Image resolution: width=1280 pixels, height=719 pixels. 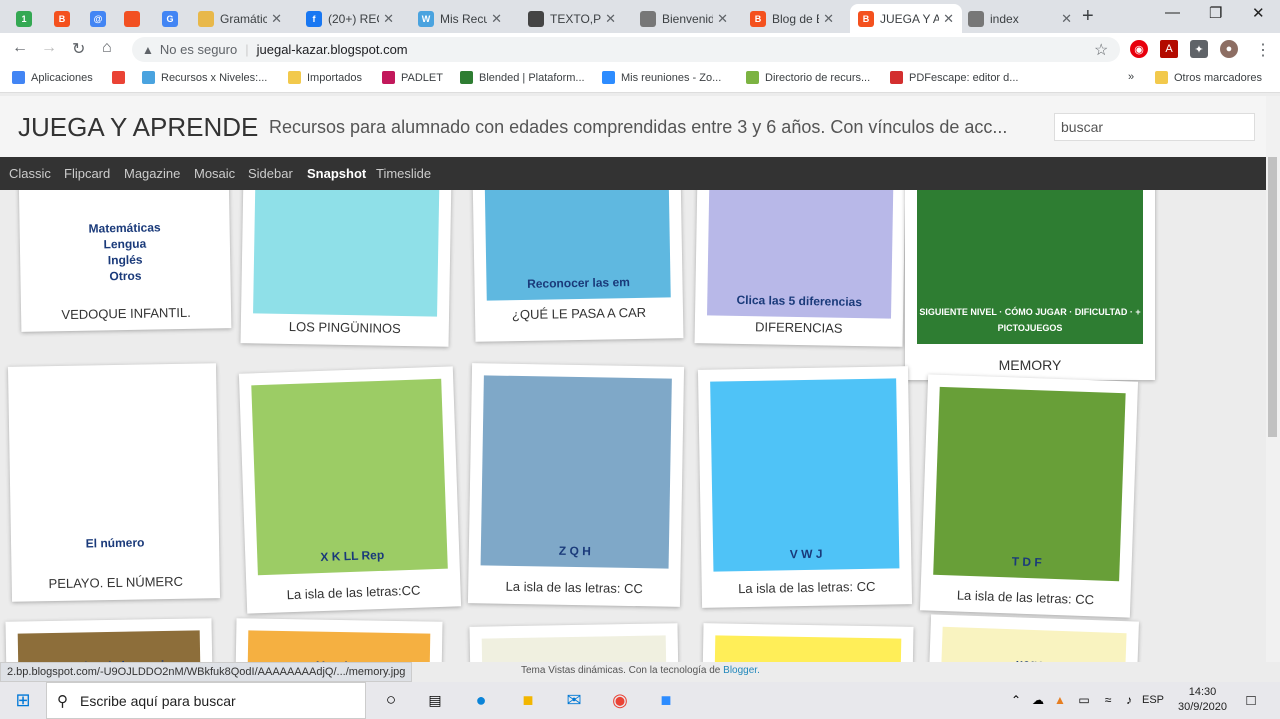 What do you see at coordinates (1016, 700) in the screenshot?
I see `tray-chevron-icon: ⌃` at bounding box center [1016, 700].